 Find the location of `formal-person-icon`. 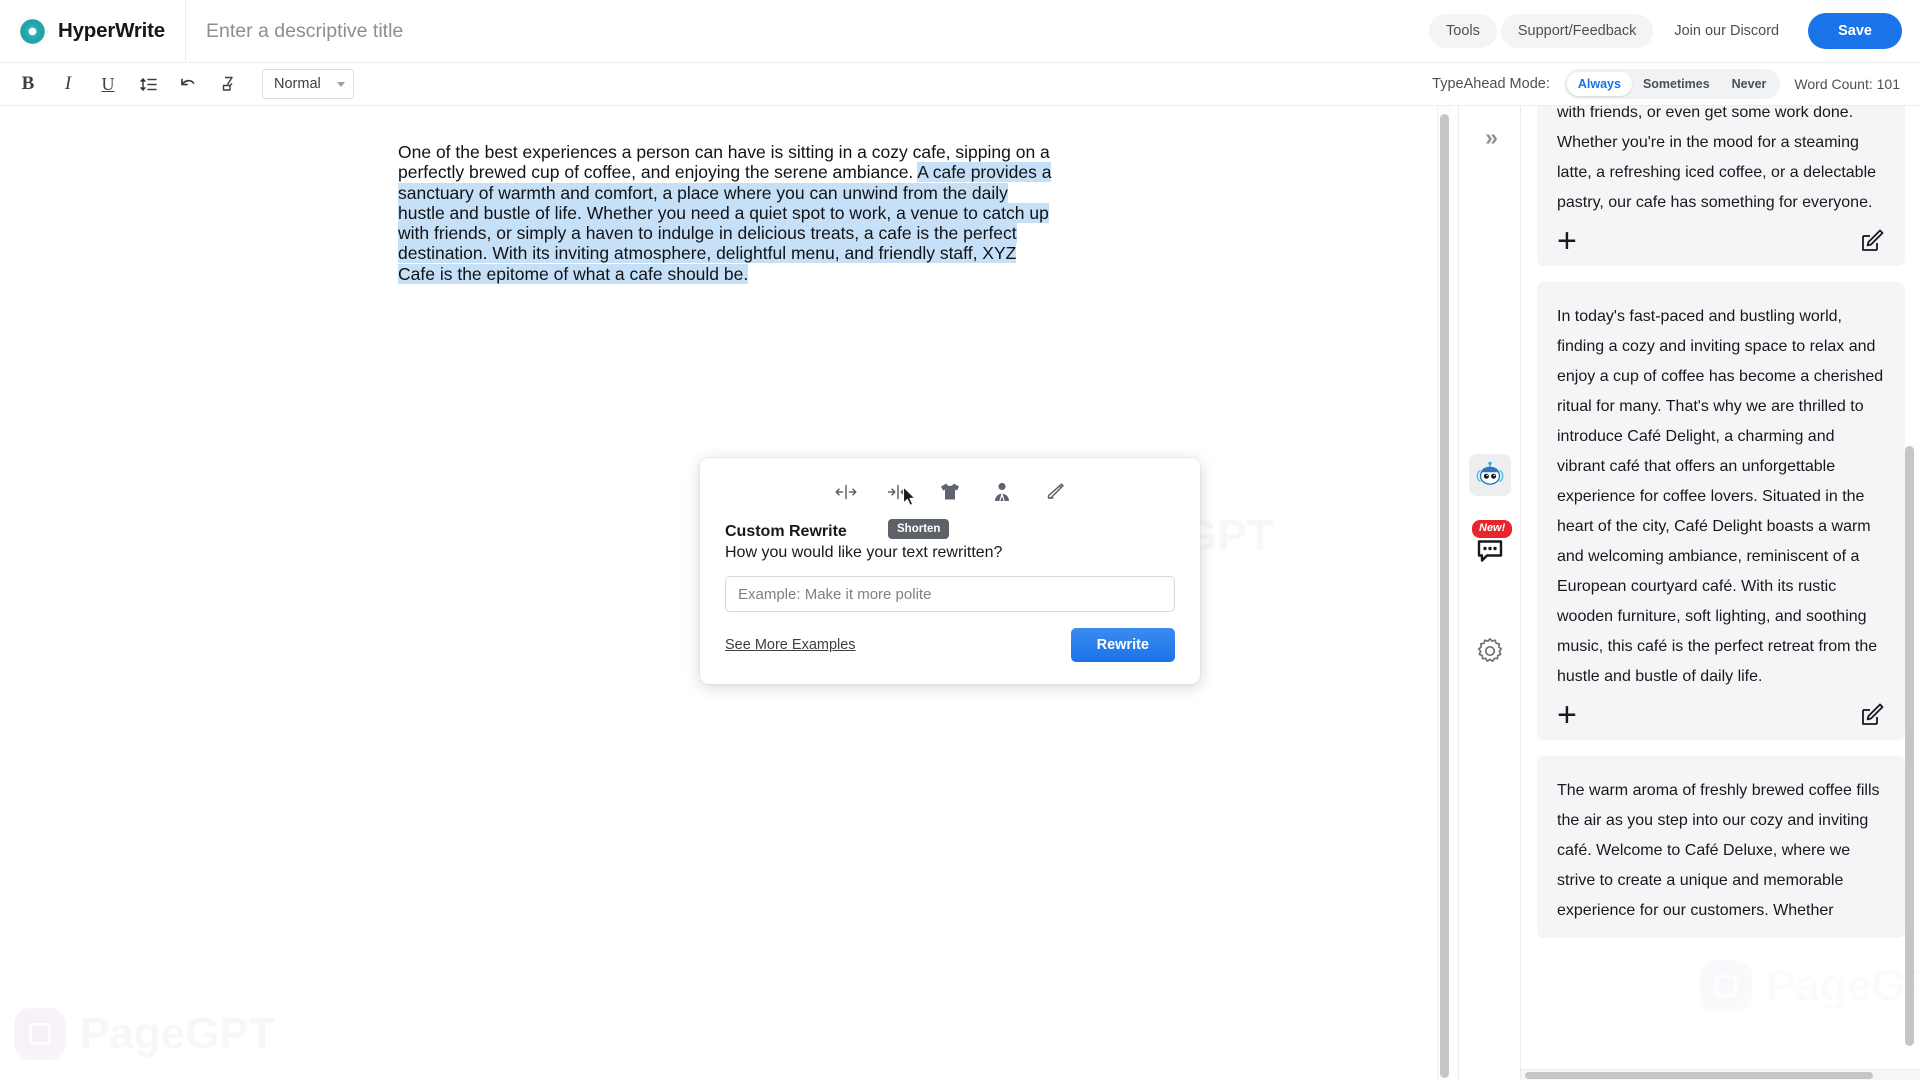

formal-person-icon is located at coordinates (1002, 492).